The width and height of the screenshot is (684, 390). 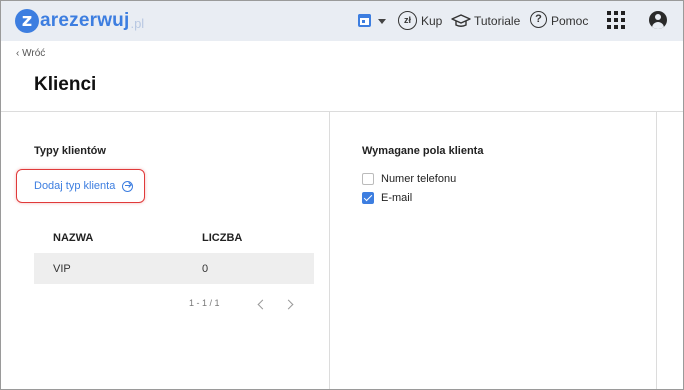 I want to click on tutorials-link: Tutoriale, so click(x=497, y=21).